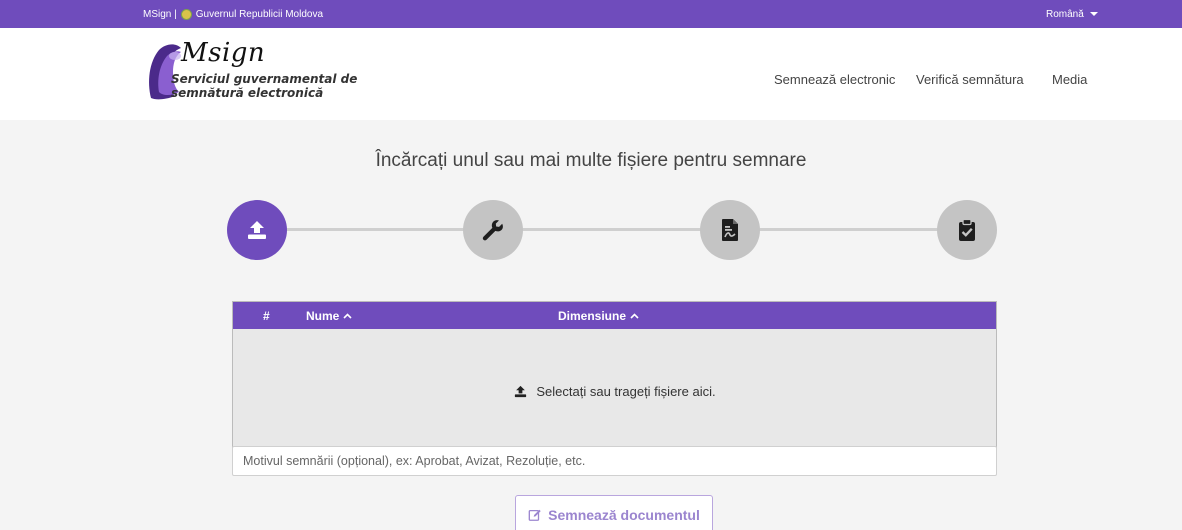 This screenshot has height=530, width=1182. I want to click on edit-icon, so click(534, 515).